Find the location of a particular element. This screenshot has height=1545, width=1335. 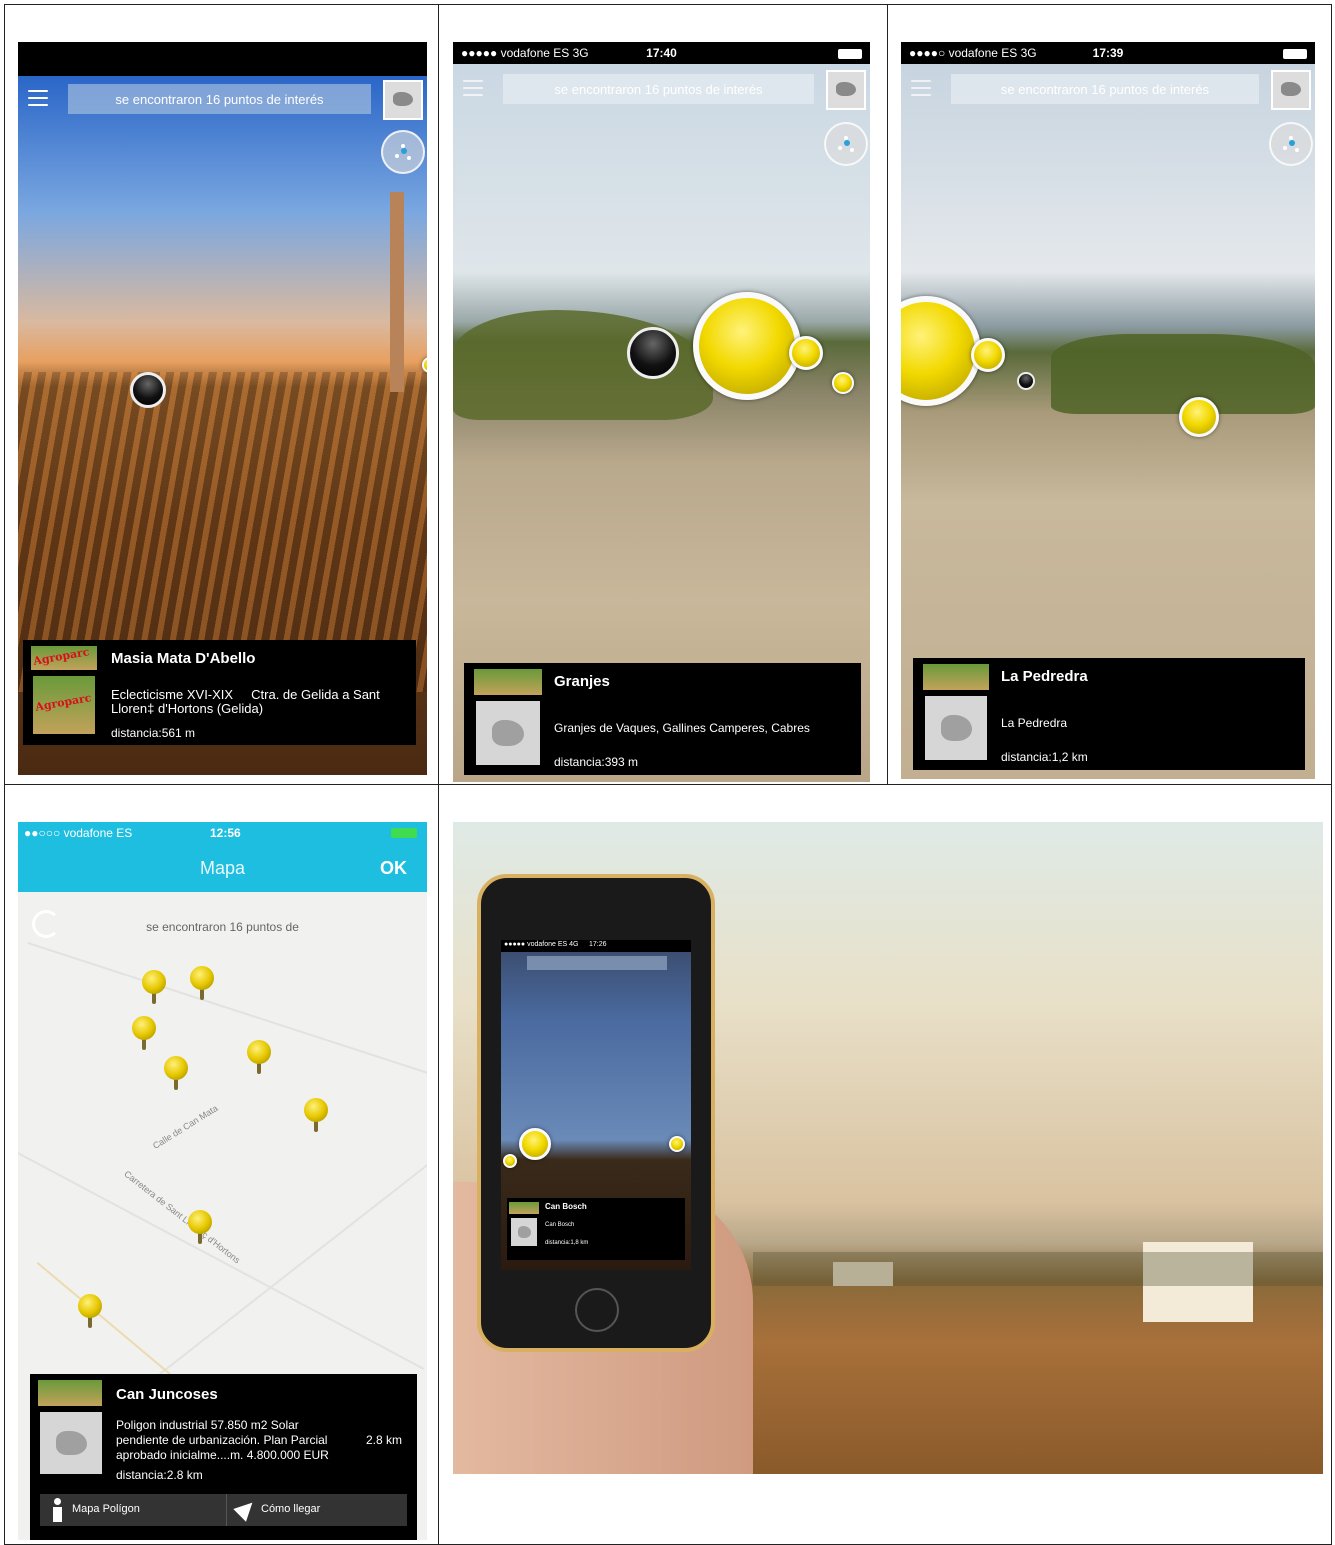

poi-title: Granjes is located at coordinates (582, 681).